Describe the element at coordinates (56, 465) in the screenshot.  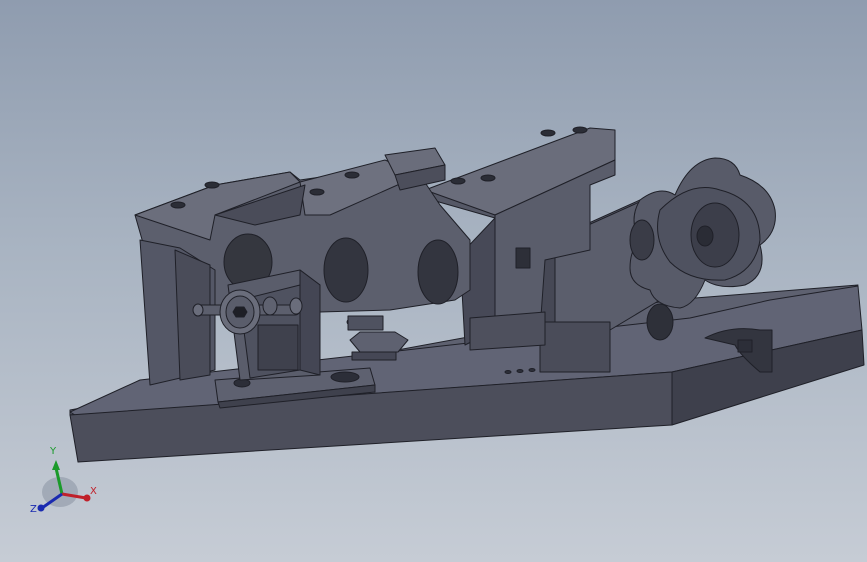
I see `y-axis-head` at that location.